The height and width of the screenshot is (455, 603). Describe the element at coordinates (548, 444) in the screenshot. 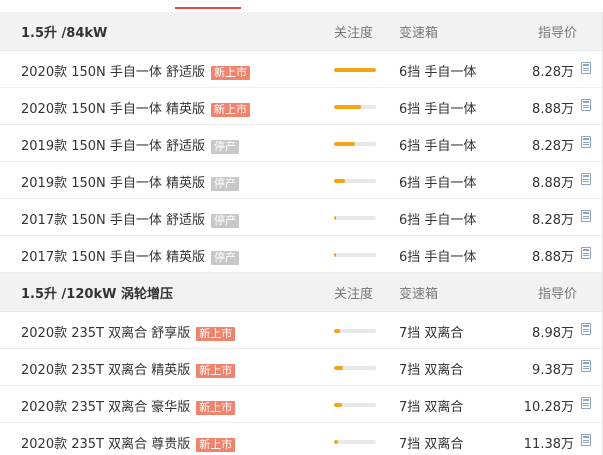

I see `price-text: 11.38万` at that location.